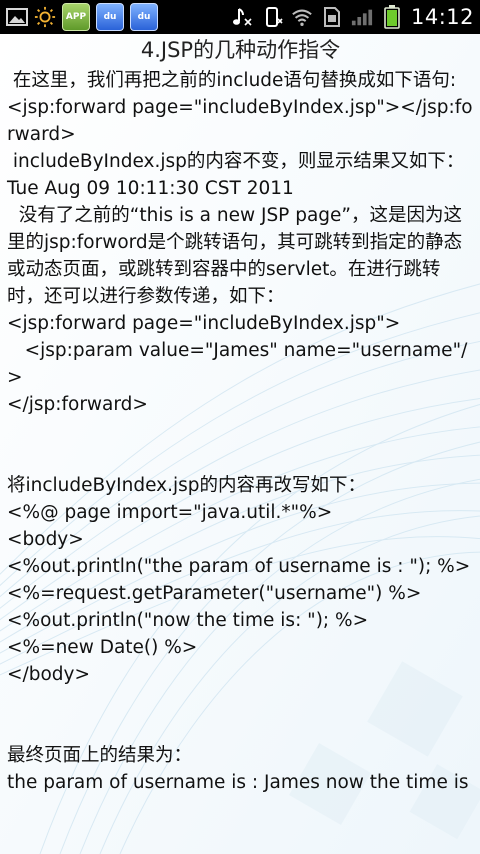 This screenshot has height=854, width=480. Describe the element at coordinates (102, 647) in the screenshot. I see `code-line: <%=new Date() %>` at that location.